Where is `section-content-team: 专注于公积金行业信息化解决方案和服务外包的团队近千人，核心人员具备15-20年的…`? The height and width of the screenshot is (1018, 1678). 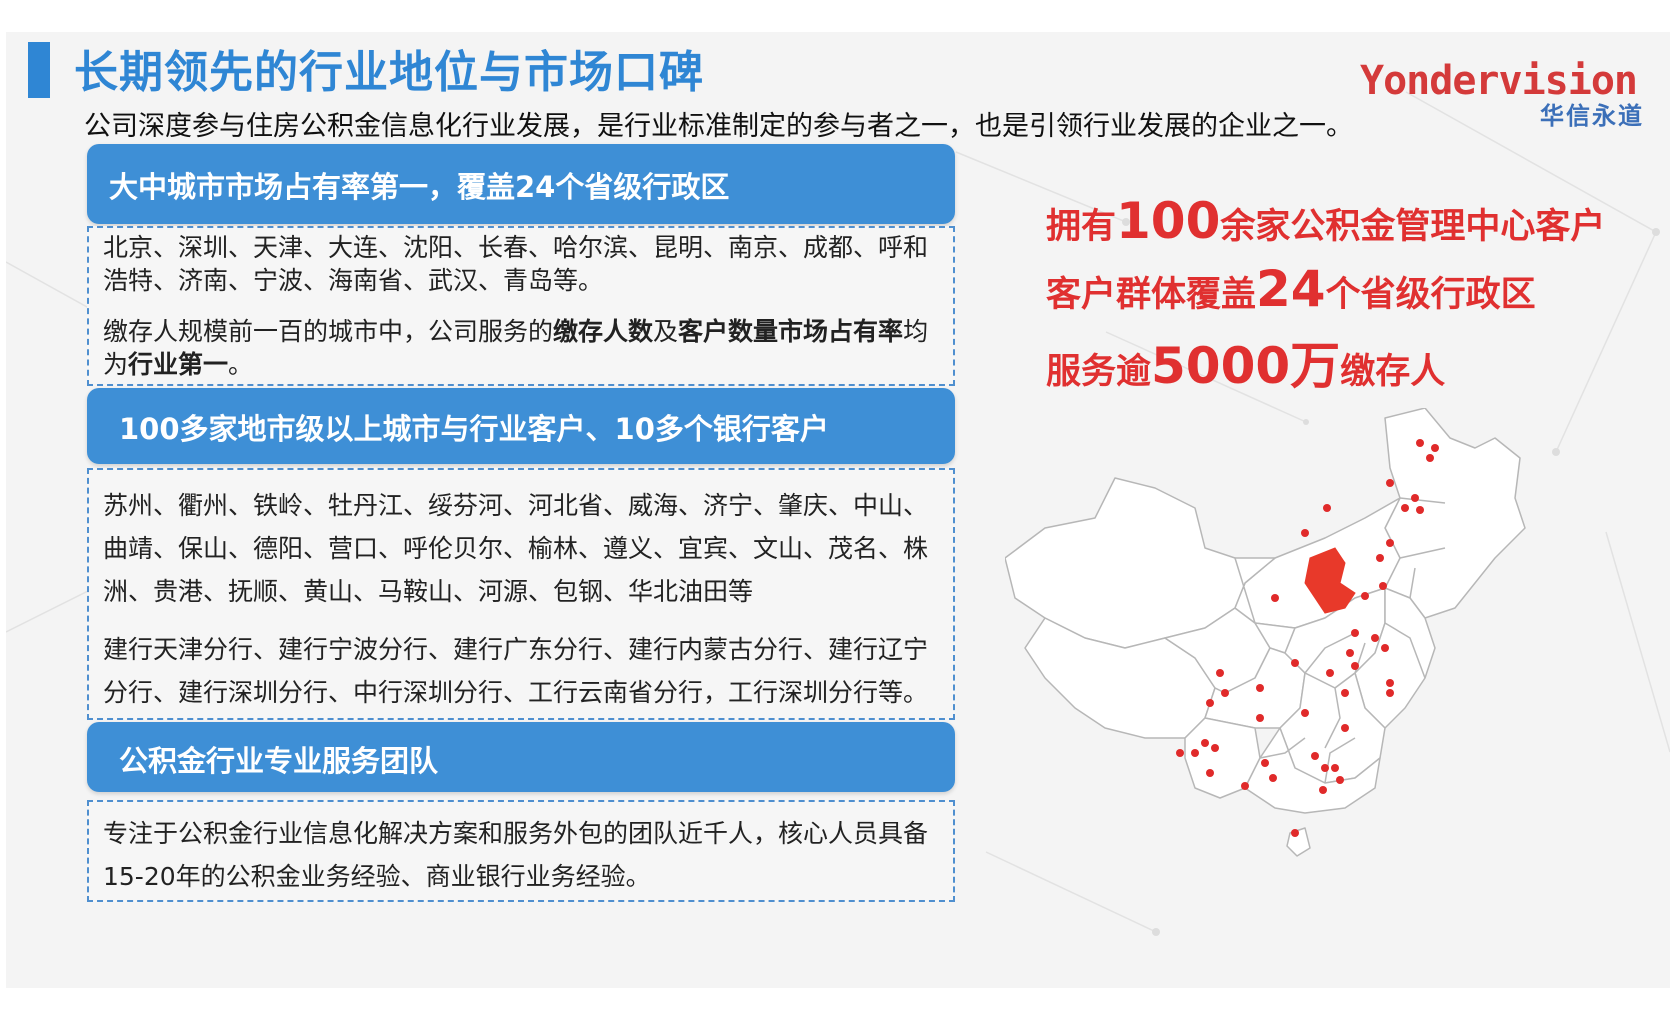
section-content-team: 专注于公积金行业信息化解决方案和服务外包的团队近千人，核心人员具备15-20年的… is located at coordinates (521, 851).